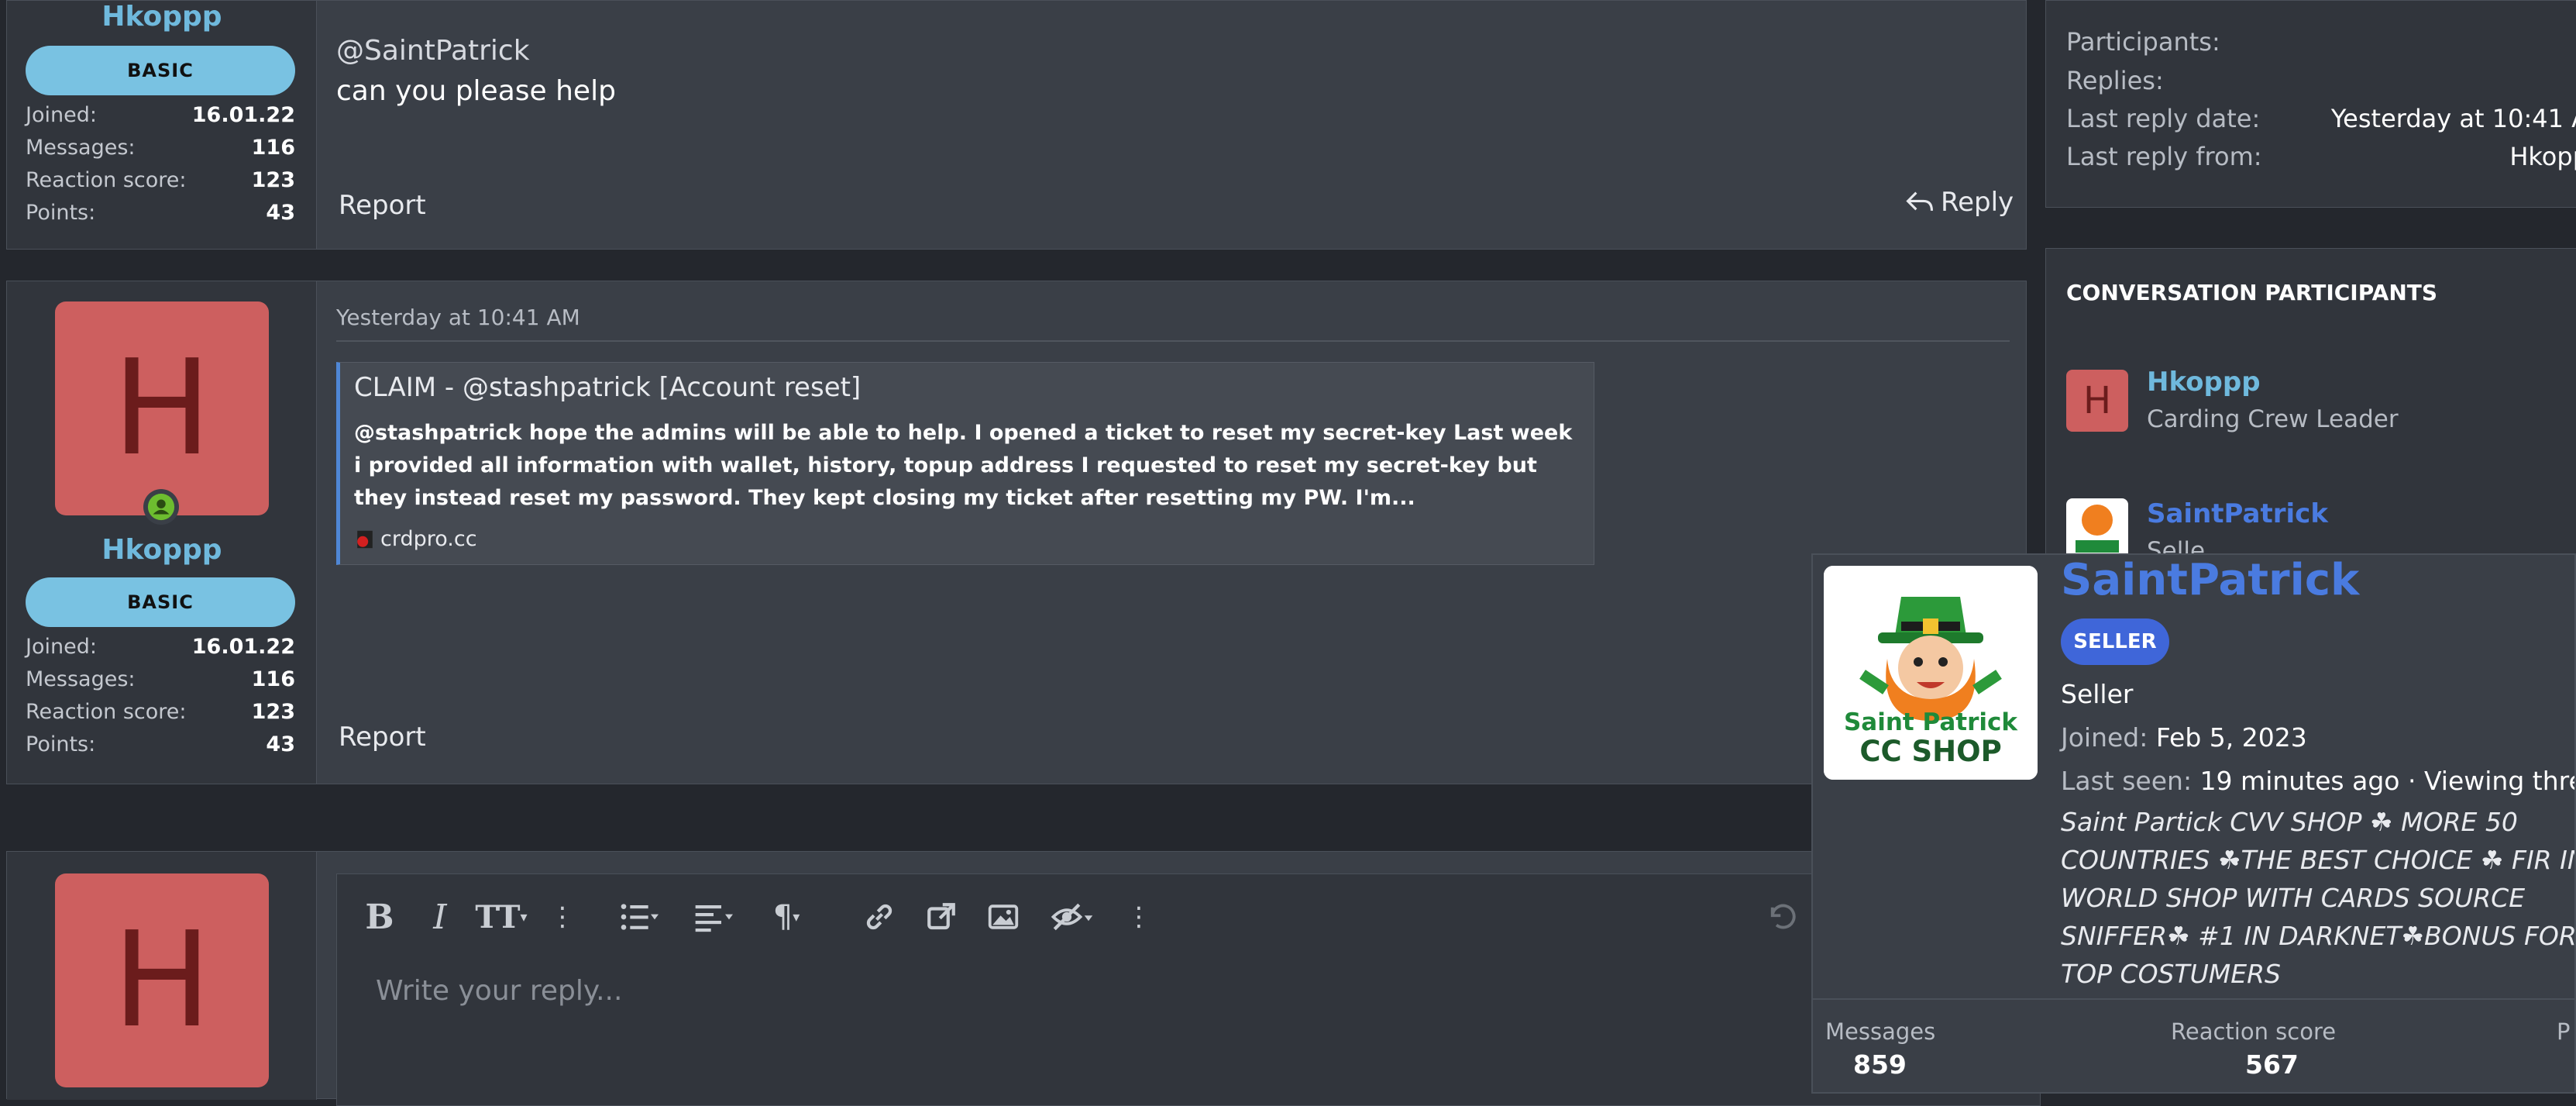 This screenshot has height=1106, width=2576. What do you see at coordinates (415, 539) in the screenshot?
I see `link-preview-source: crdpro.cc` at bounding box center [415, 539].